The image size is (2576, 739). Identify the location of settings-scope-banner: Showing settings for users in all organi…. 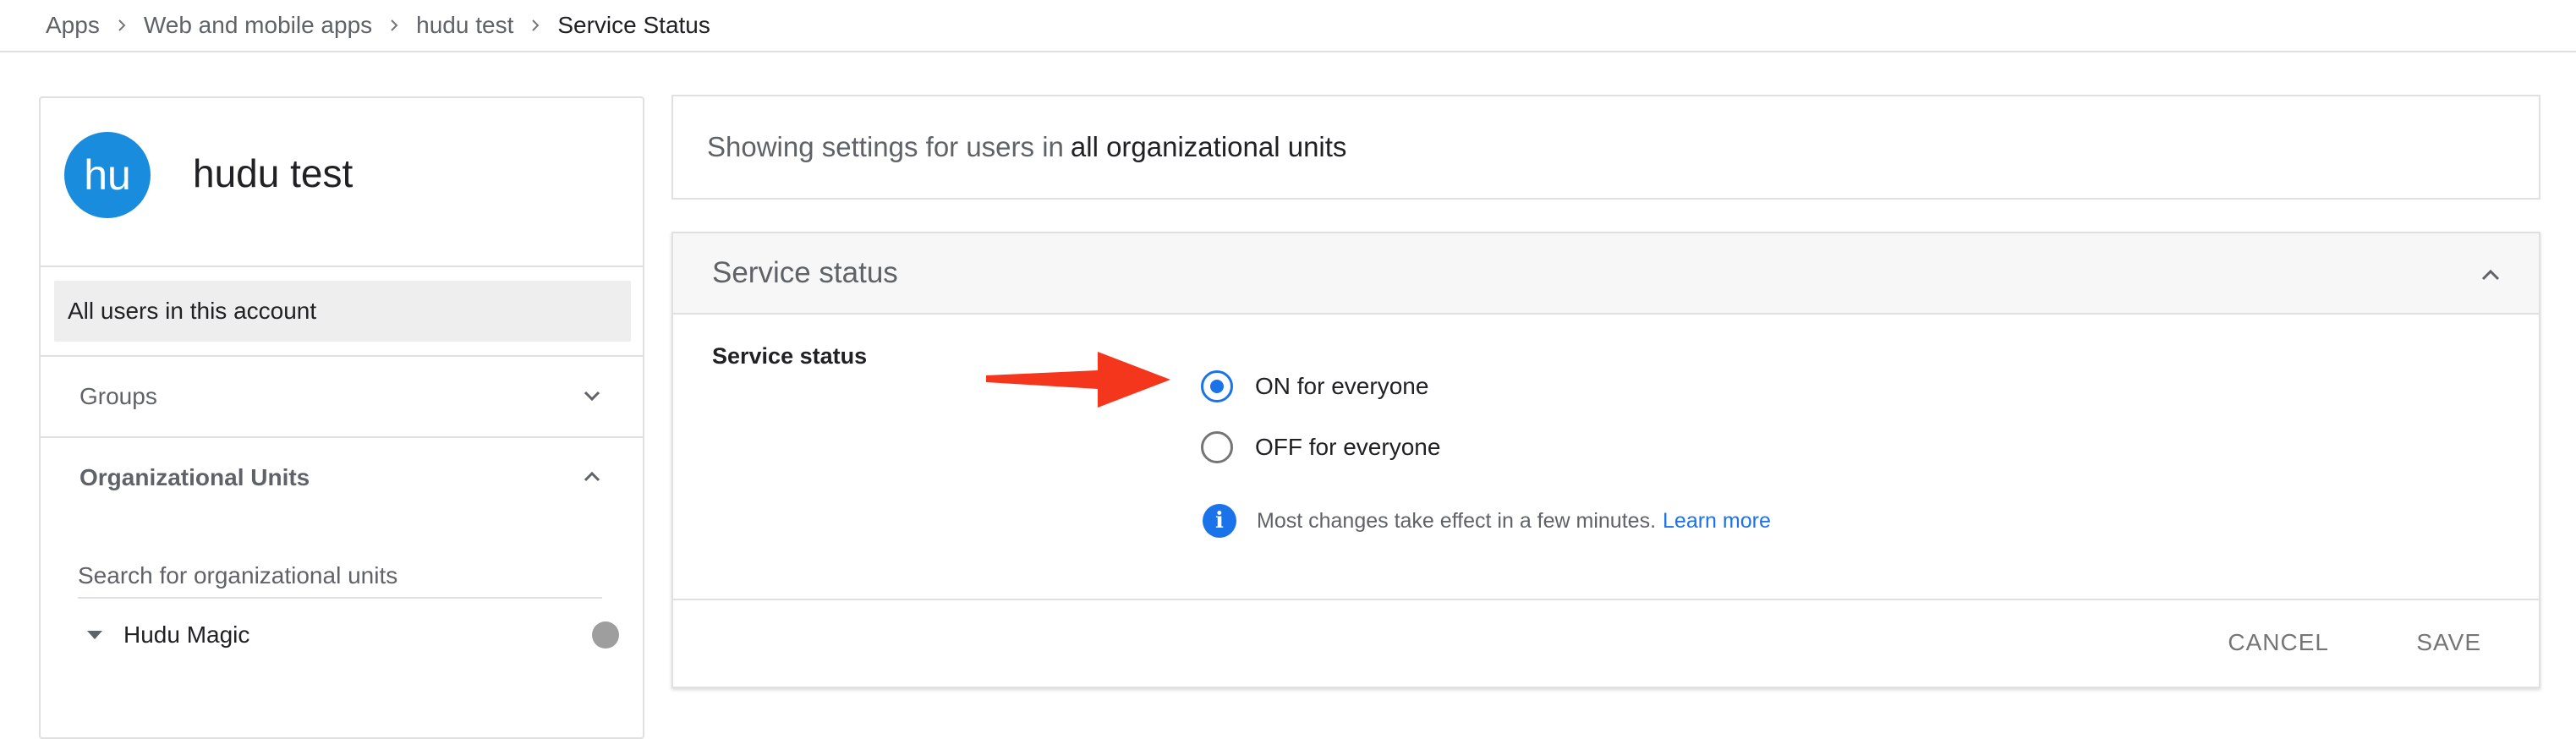
(1605, 147).